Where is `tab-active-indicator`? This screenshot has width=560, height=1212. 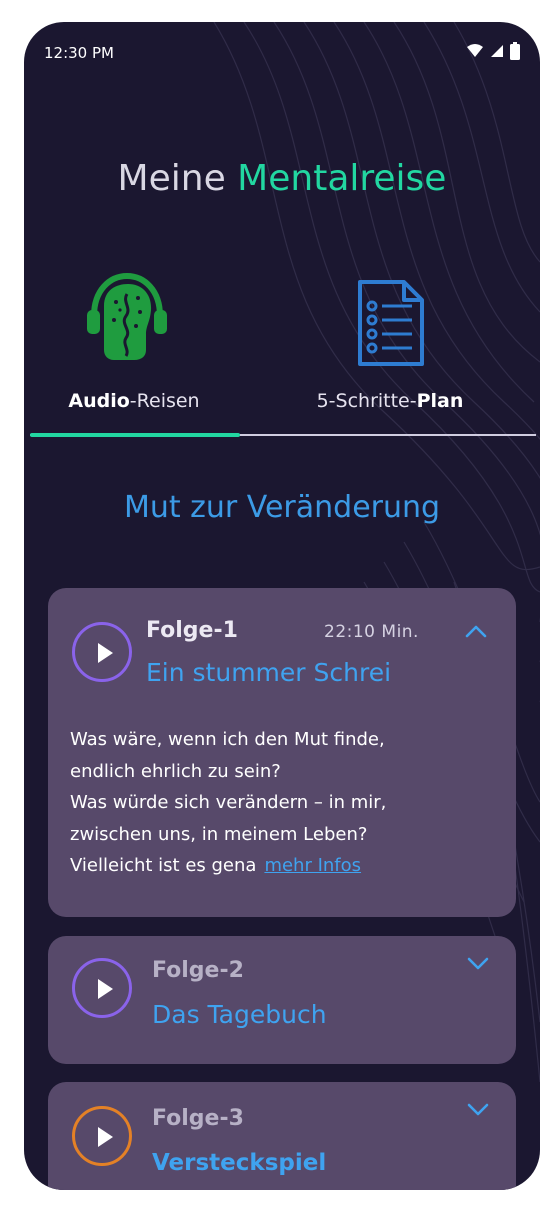
tab-active-indicator is located at coordinates (135, 435).